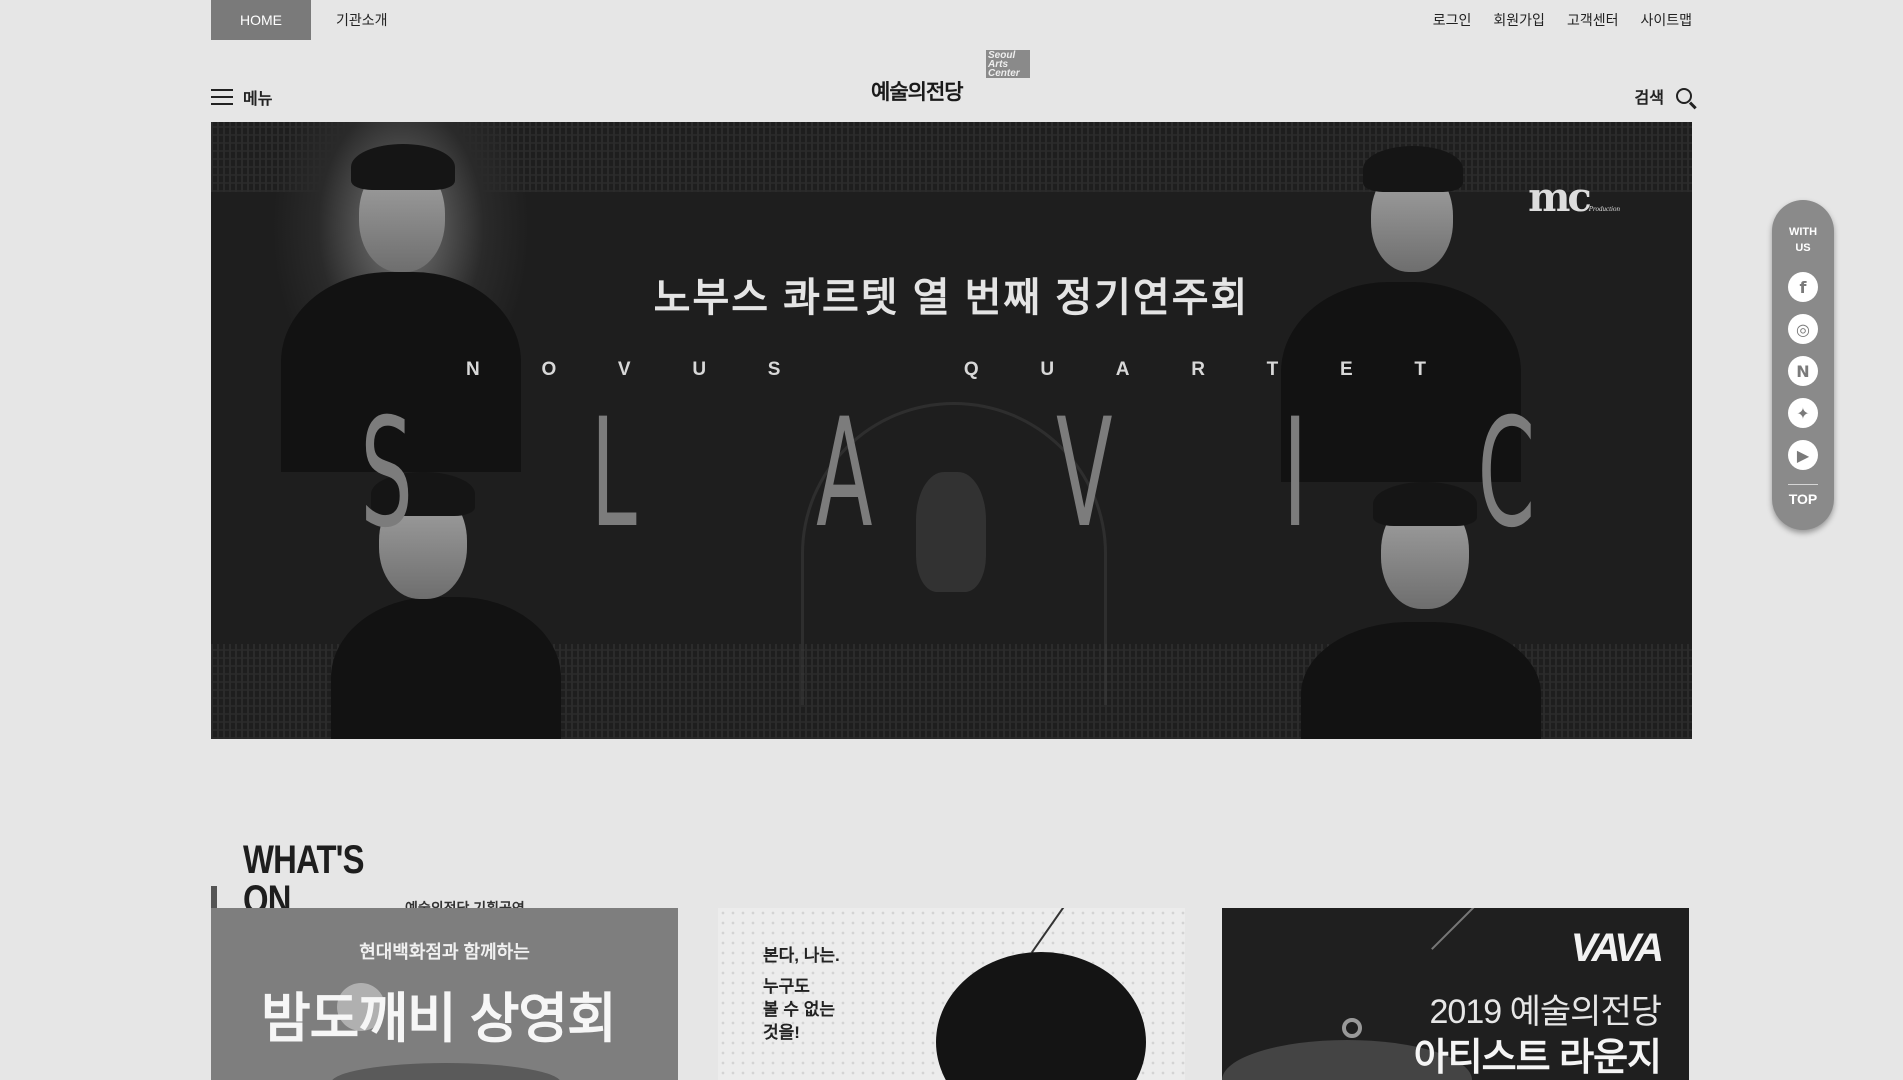 The height and width of the screenshot is (1080, 1903). Describe the element at coordinates (1803, 329) in the screenshot. I see `instagram-icon: ◎` at that location.